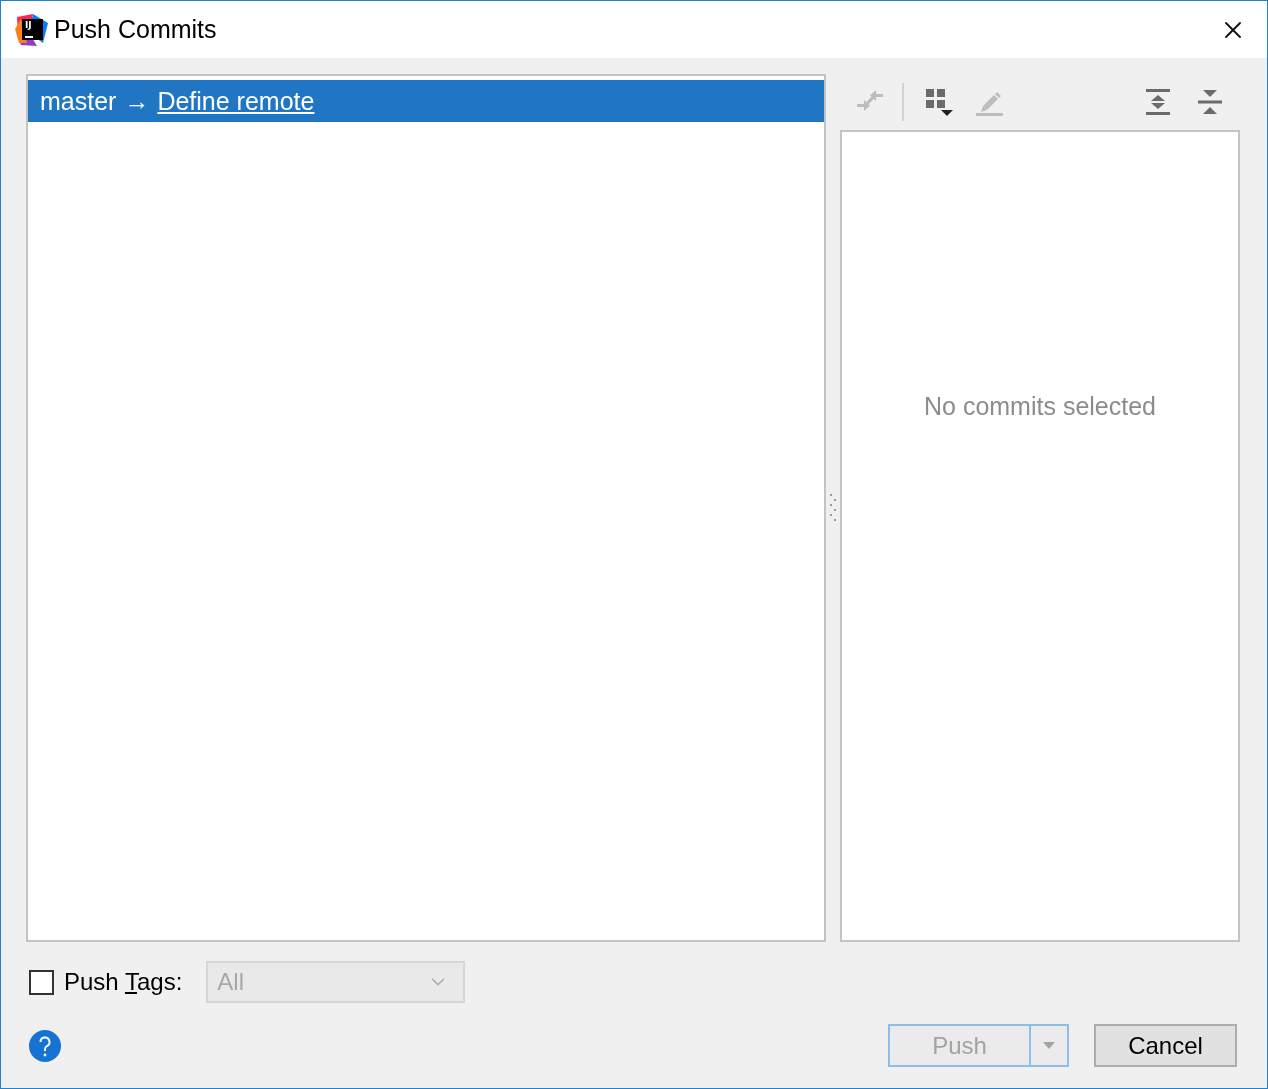 This screenshot has height=1089, width=1268. Describe the element at coordinates (32, 29) in the screenshot. I see `app-logo: IJ` at that location.